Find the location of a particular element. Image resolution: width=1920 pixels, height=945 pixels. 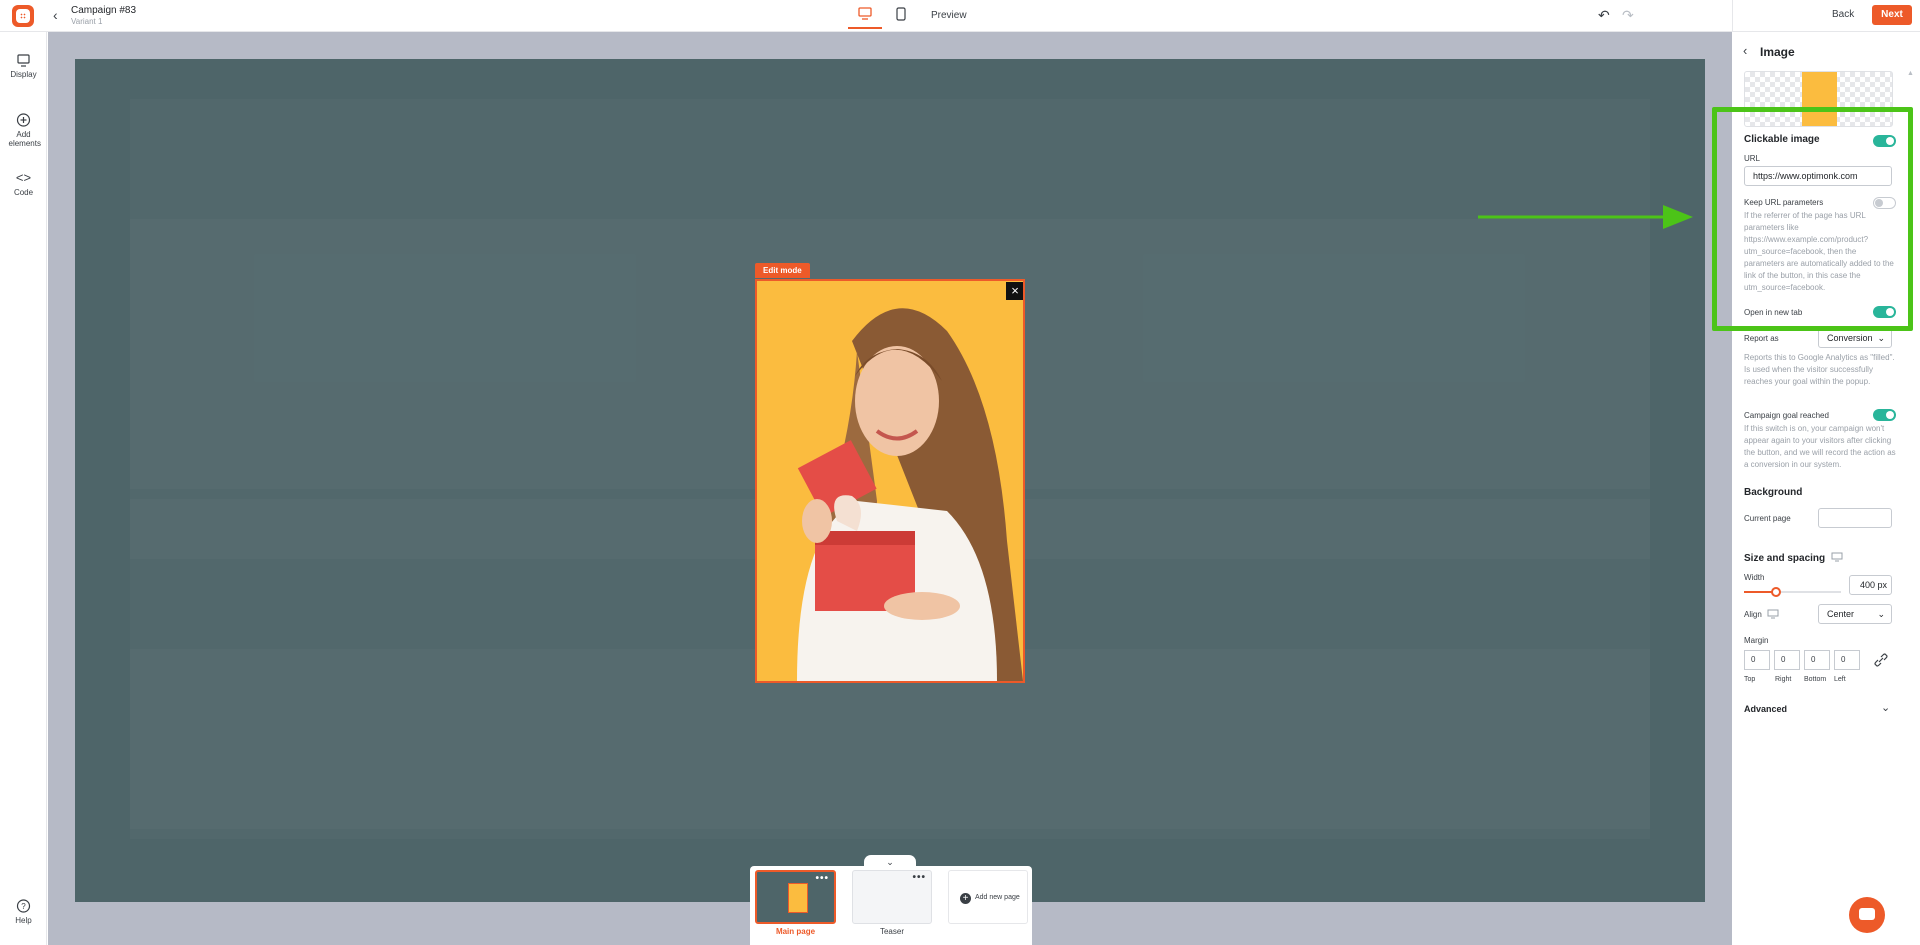

margin-right-label: Right is located at coordinates (1783, 679).